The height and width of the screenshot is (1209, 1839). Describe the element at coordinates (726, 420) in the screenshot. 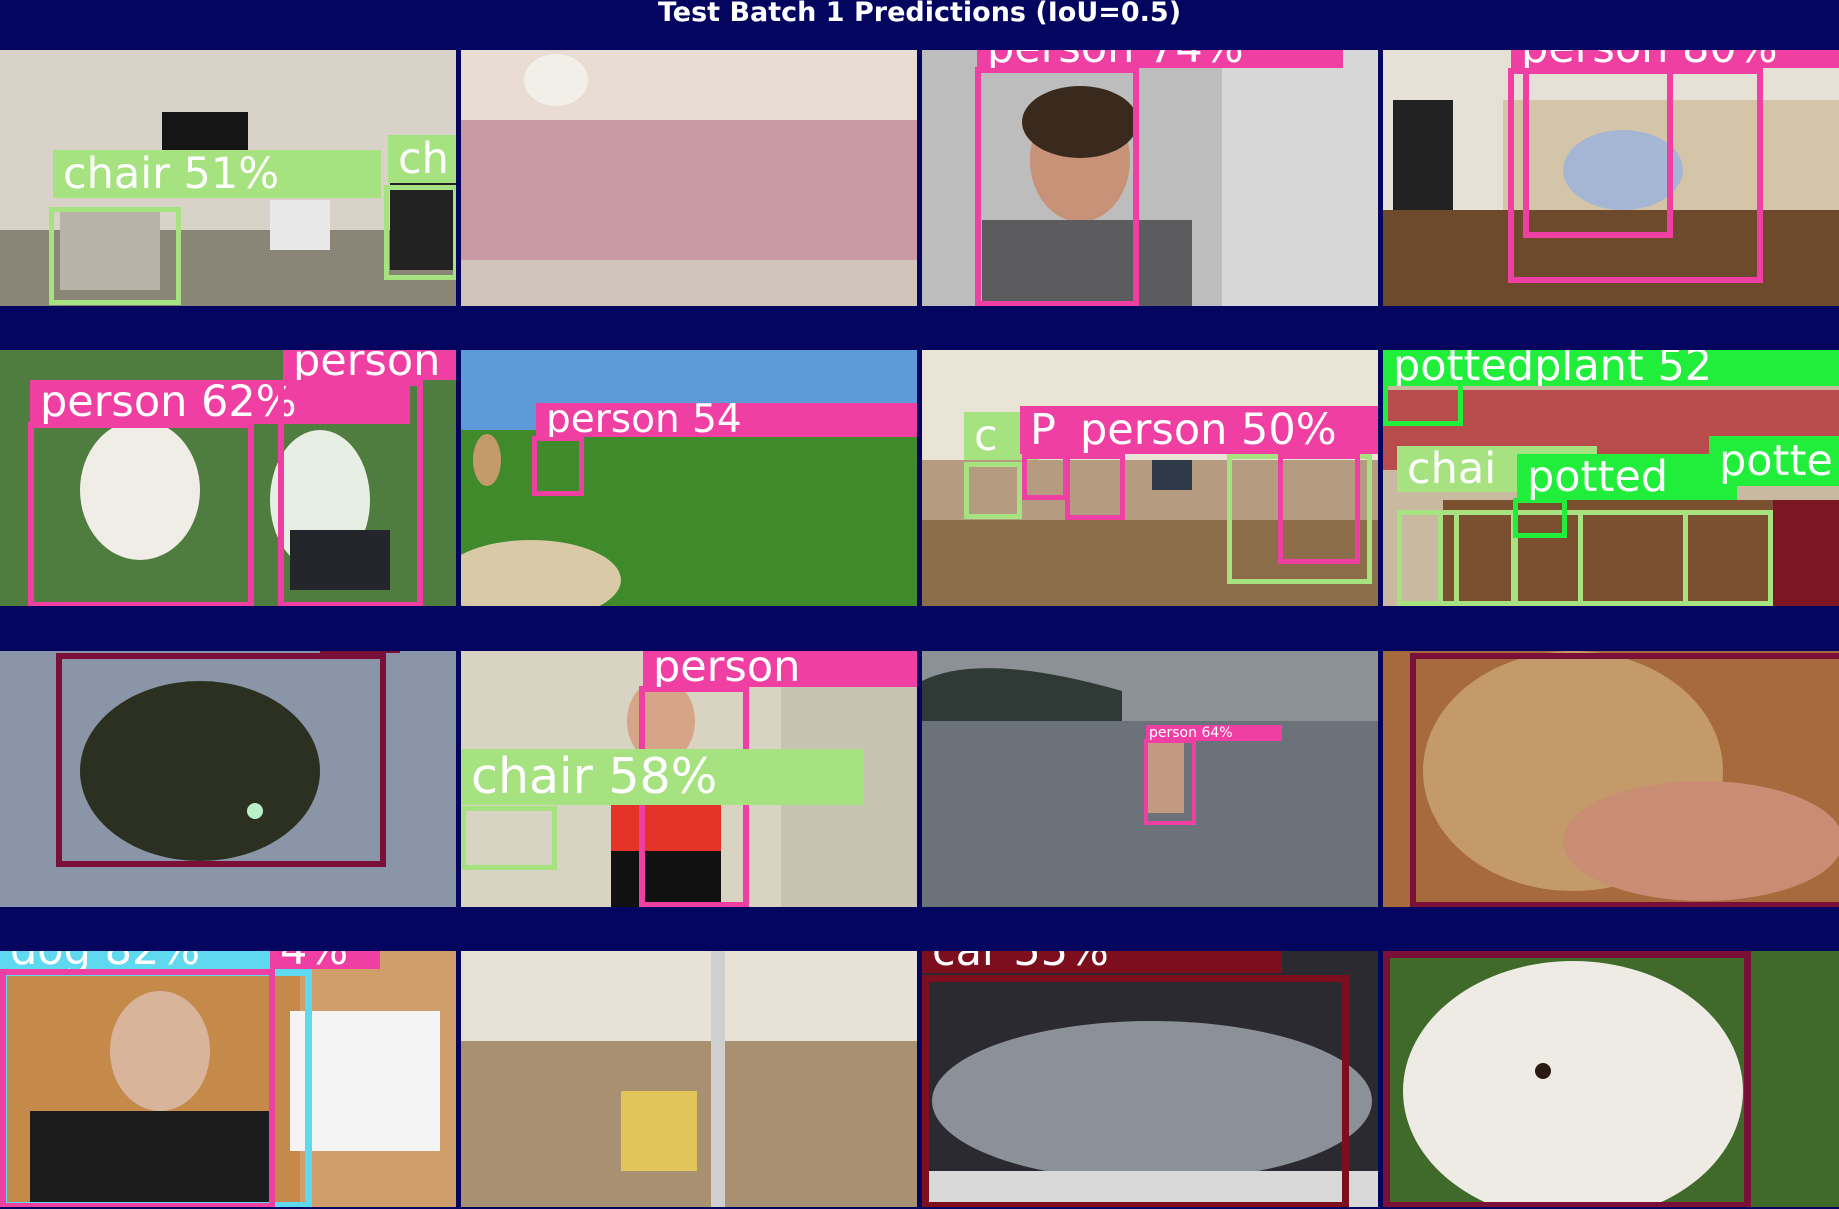

I see `detection-label: person 54` at that location.